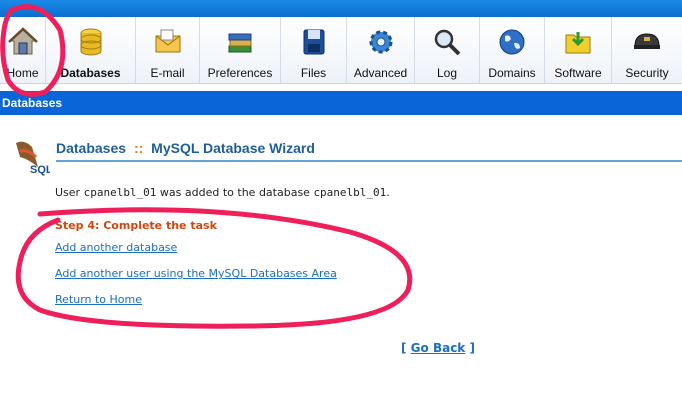 This screenshot has width=682, height=411. What do you see at coordinates (470, 348) in the screenshot?
I see `go-back-close-bracket: ]` at bounding box center [470, 348].